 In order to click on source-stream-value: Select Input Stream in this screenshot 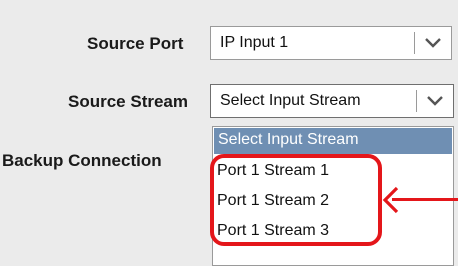, I will do `click(290, 100)`.